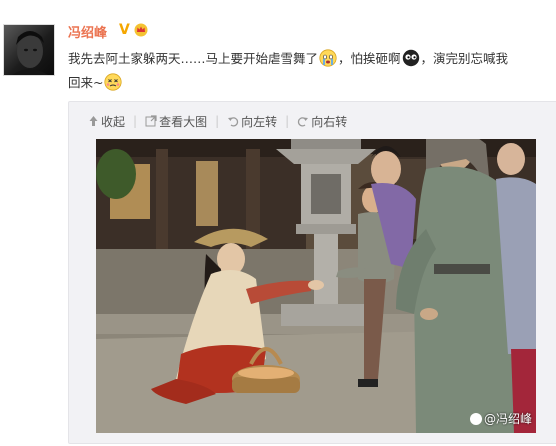 Image resolution: width=556 pixels, height=446 pixels. What do you see at coordinates (303, 122) in the screenshot?
I see `rotate-right-icon` at bounding box center [303, 122].